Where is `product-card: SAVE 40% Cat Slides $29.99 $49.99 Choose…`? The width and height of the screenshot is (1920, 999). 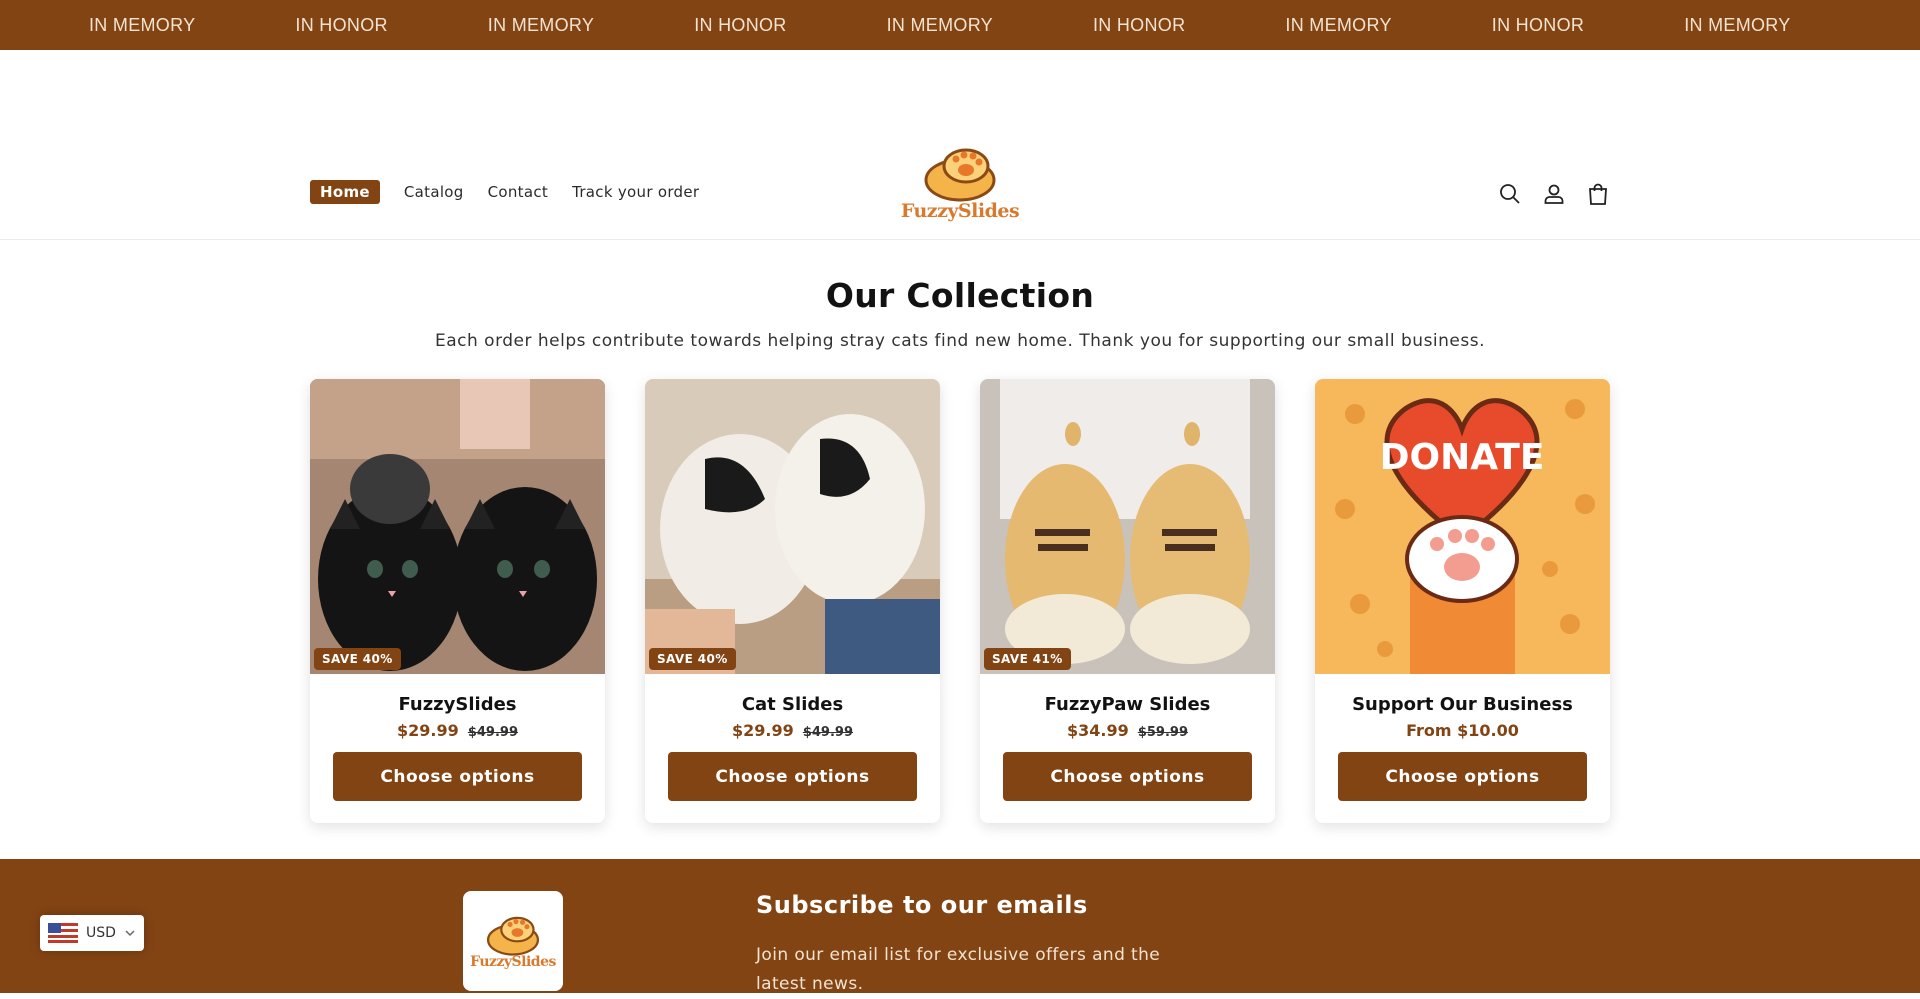
product-card: SAVE 40% Cat Slides $29.99 $49.99 Choose… is located at coordinates (792, 601).